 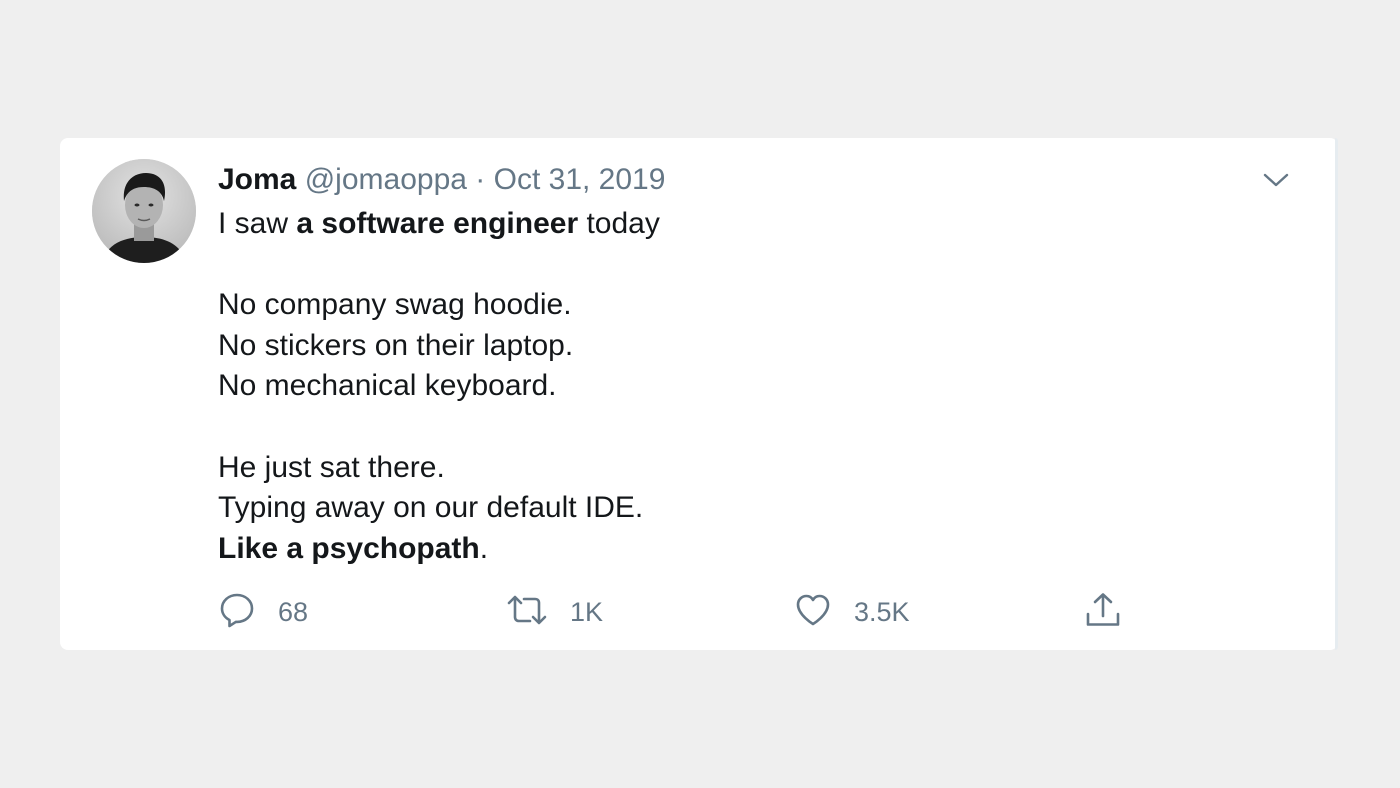 I want to click on tweet-line-1-post: today, so click(x=619, y=223).